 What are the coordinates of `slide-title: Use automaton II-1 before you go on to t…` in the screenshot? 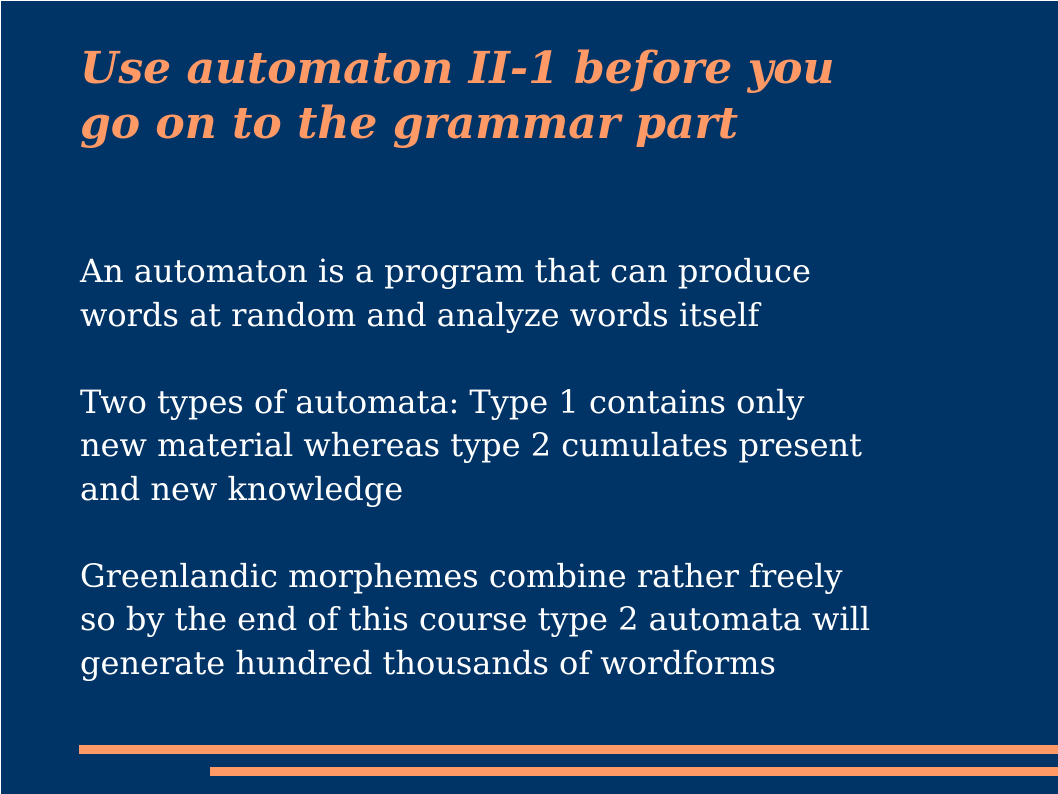 It's located at (550, 96).